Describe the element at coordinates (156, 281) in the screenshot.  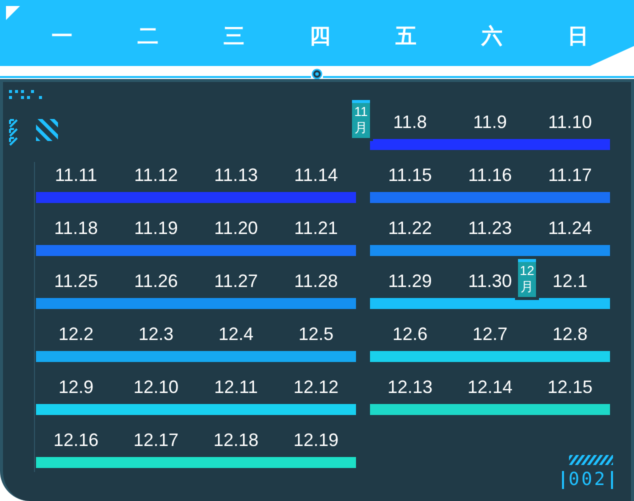
I see `date-label: 11.26` at that location.